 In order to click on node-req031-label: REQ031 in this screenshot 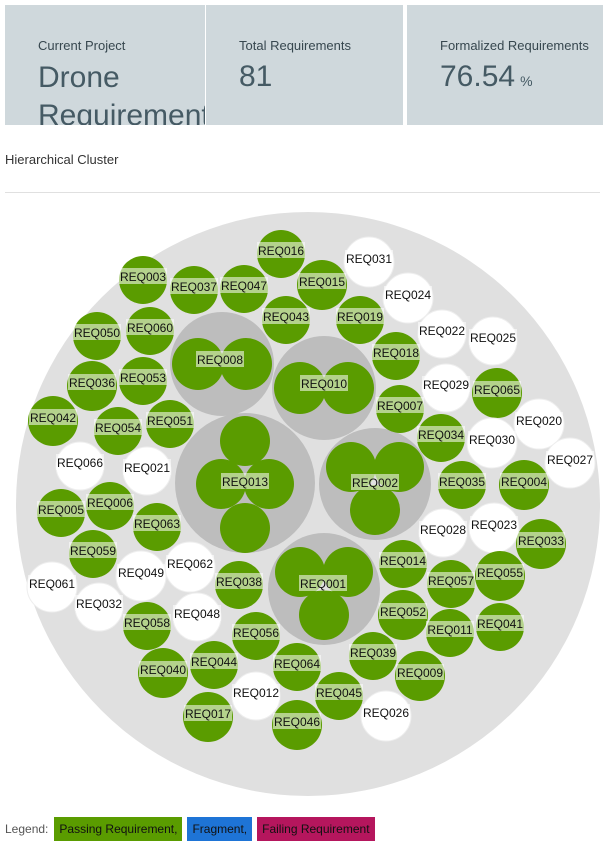, I will do `click(369, 259)`.